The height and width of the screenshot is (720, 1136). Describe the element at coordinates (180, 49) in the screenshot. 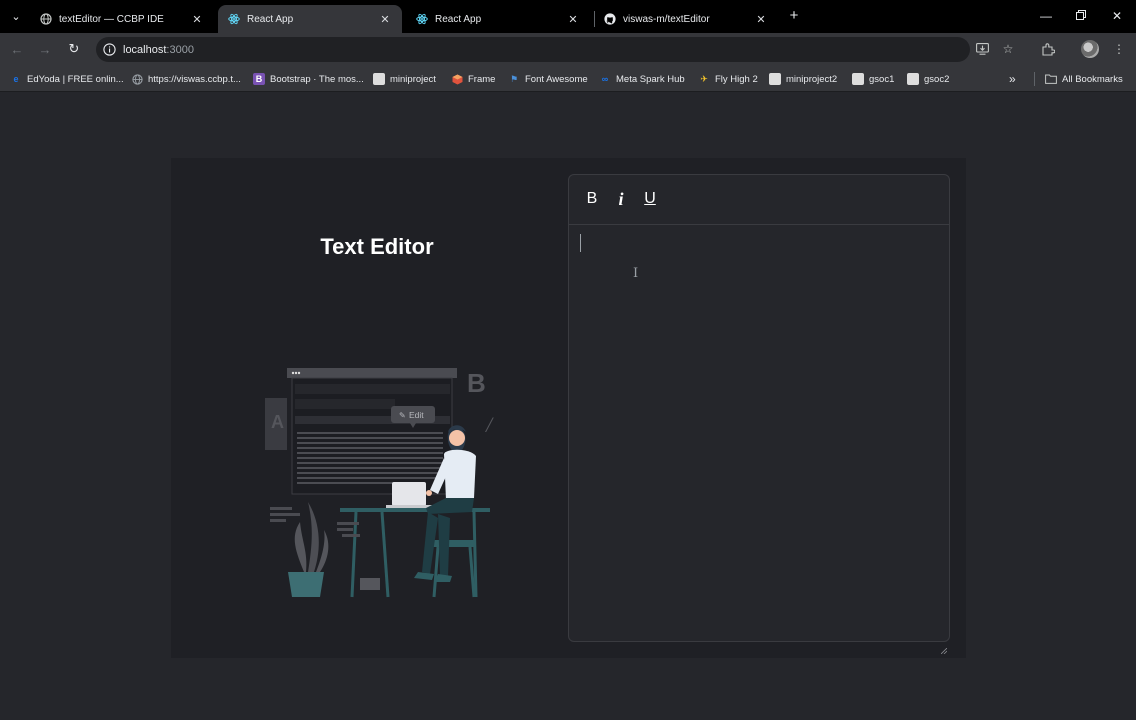

I see `url-port: :3000` at that location.